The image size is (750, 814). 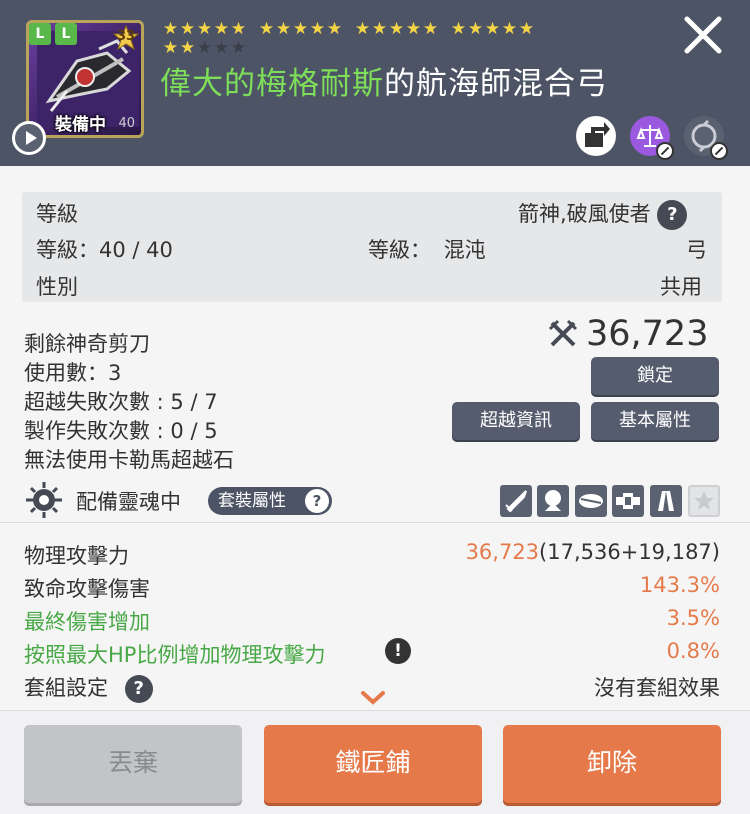 I want to click on scissors-label: 剩餘神奇剪刀, so click(x=87, y=344).